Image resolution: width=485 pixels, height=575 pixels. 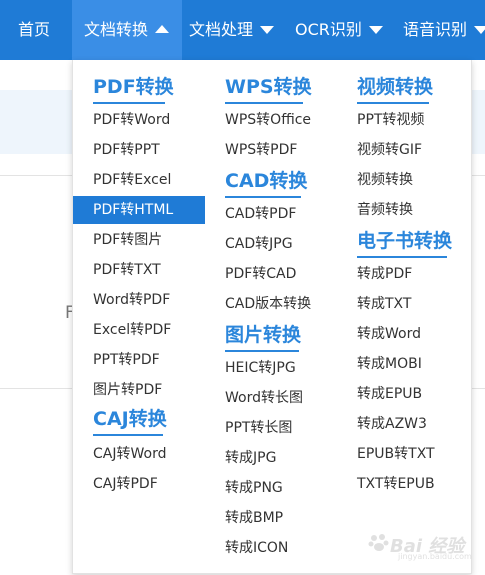 What do you see at coordinates (378, 542) in the screenshot?
I see `paw-icon` at bounding box center [378, 542].